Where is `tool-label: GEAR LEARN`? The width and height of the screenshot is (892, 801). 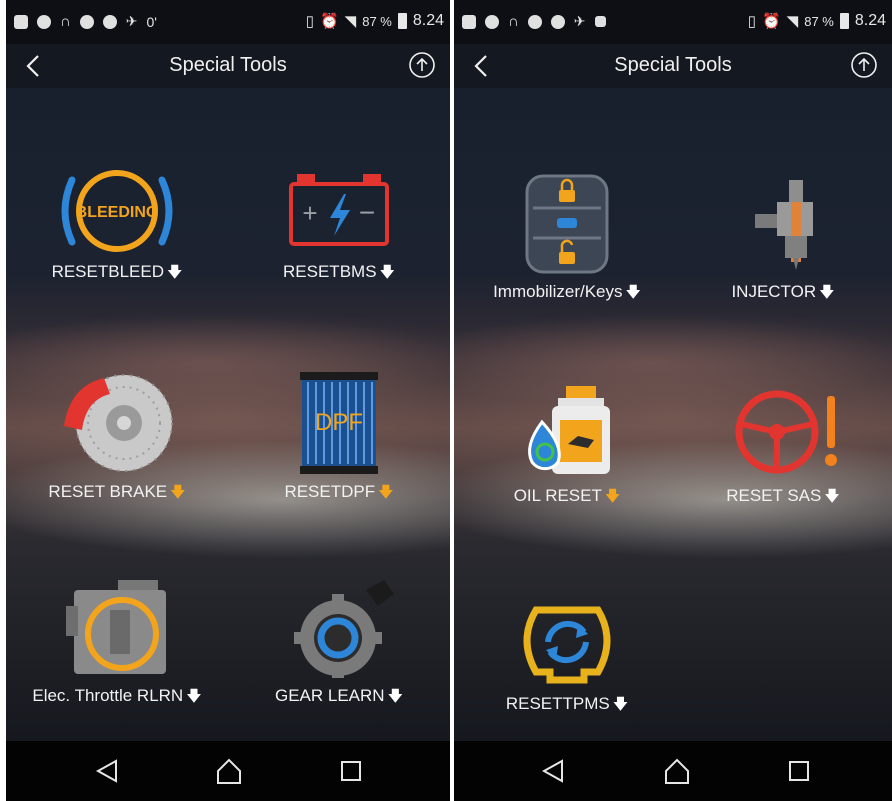 tool-label: GEAR LEARN is located at coordinates (329, 695).